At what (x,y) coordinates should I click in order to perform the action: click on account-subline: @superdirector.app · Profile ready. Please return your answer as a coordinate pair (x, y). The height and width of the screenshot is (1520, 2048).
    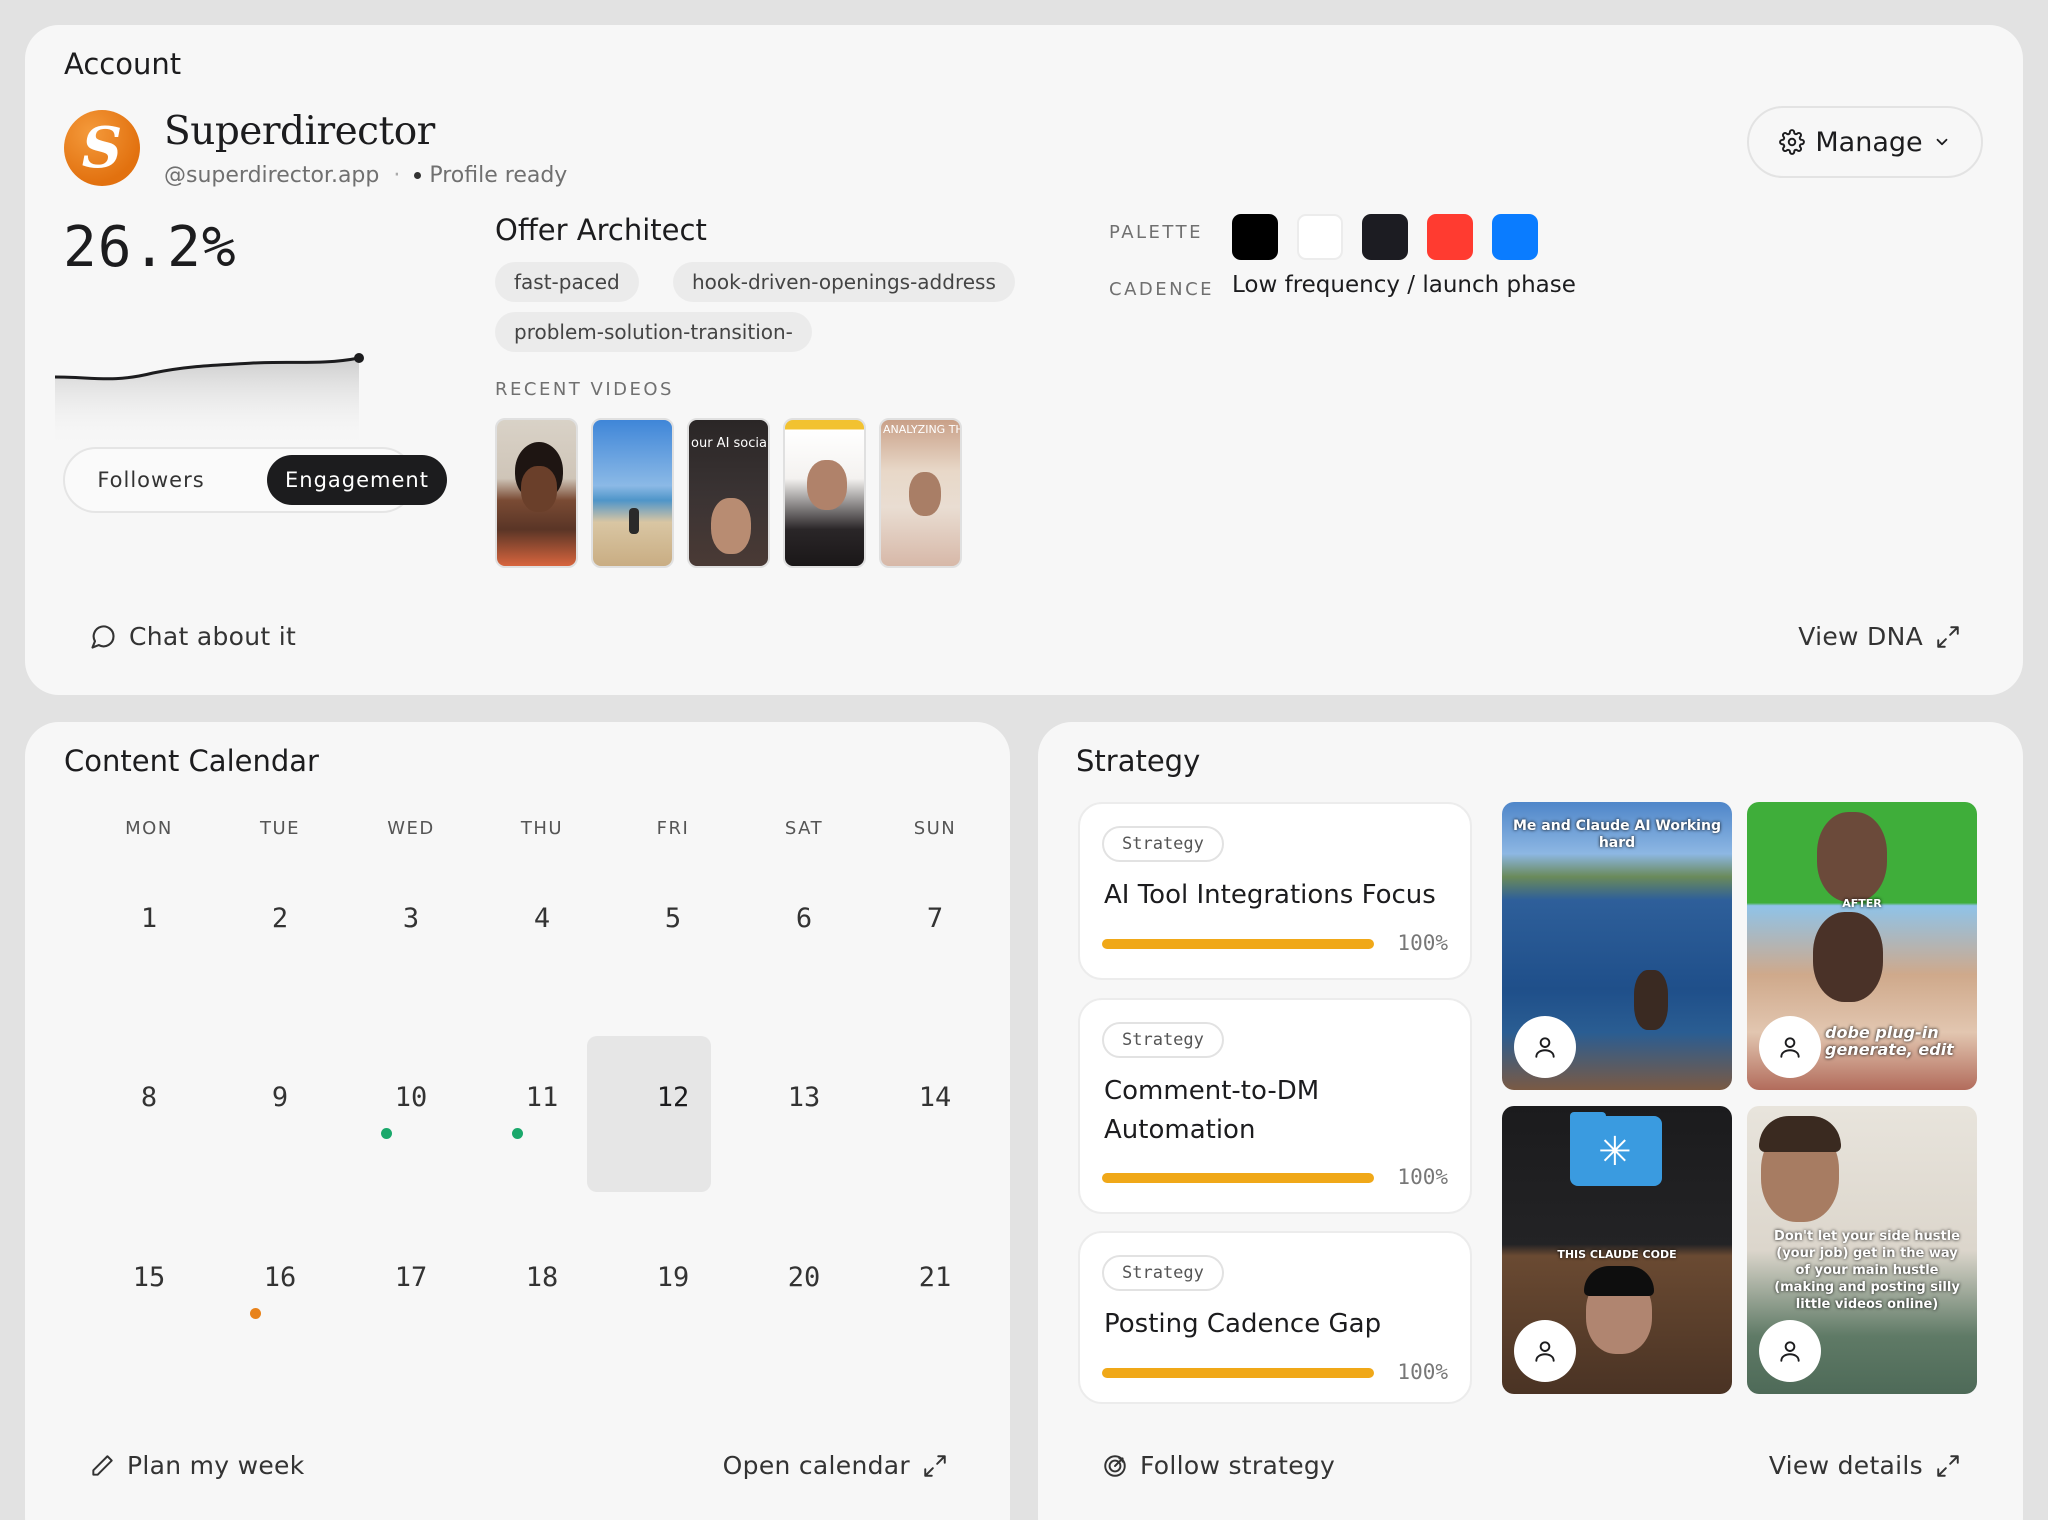
    Looking at the image, I should click on (365, 175).